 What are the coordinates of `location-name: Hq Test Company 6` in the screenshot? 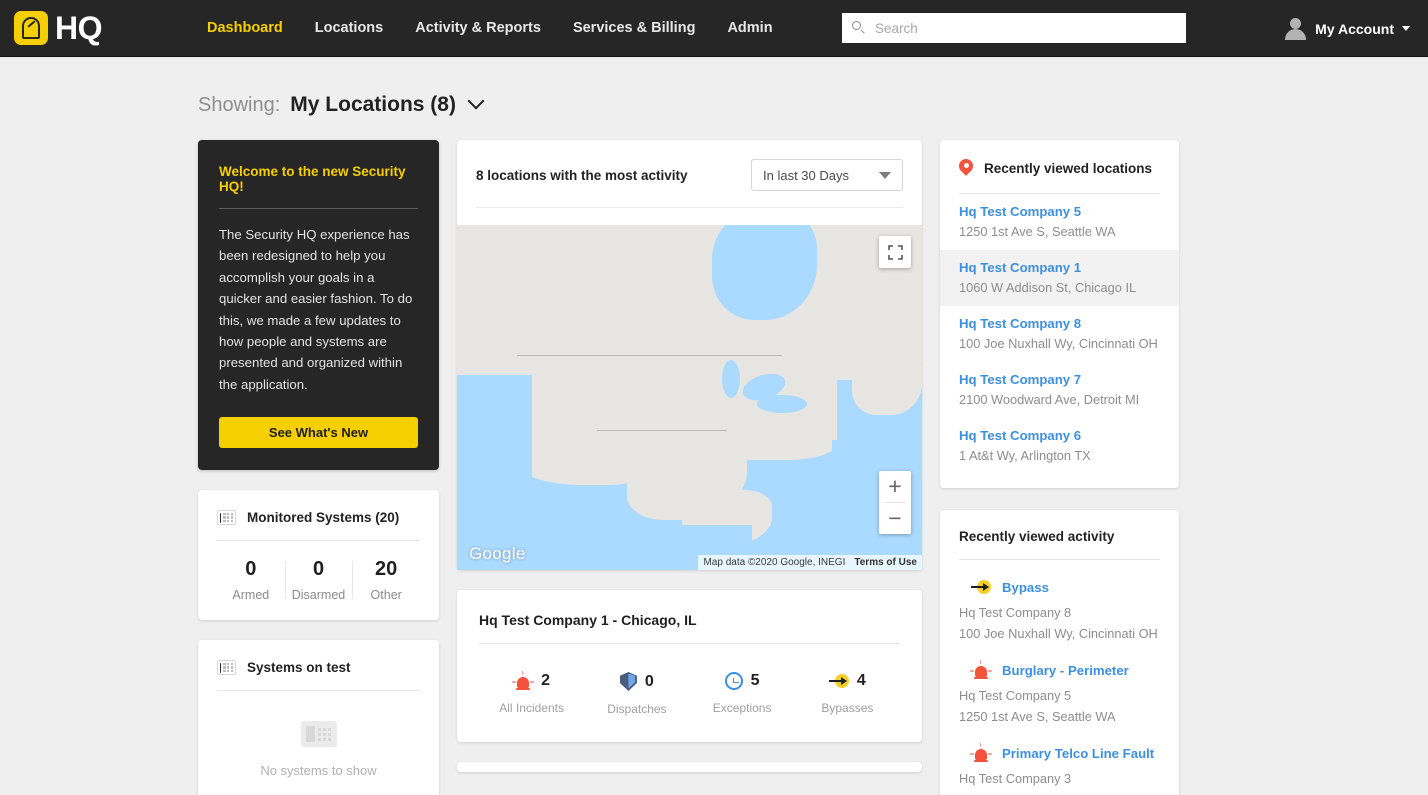 It's located at (1059, 435).